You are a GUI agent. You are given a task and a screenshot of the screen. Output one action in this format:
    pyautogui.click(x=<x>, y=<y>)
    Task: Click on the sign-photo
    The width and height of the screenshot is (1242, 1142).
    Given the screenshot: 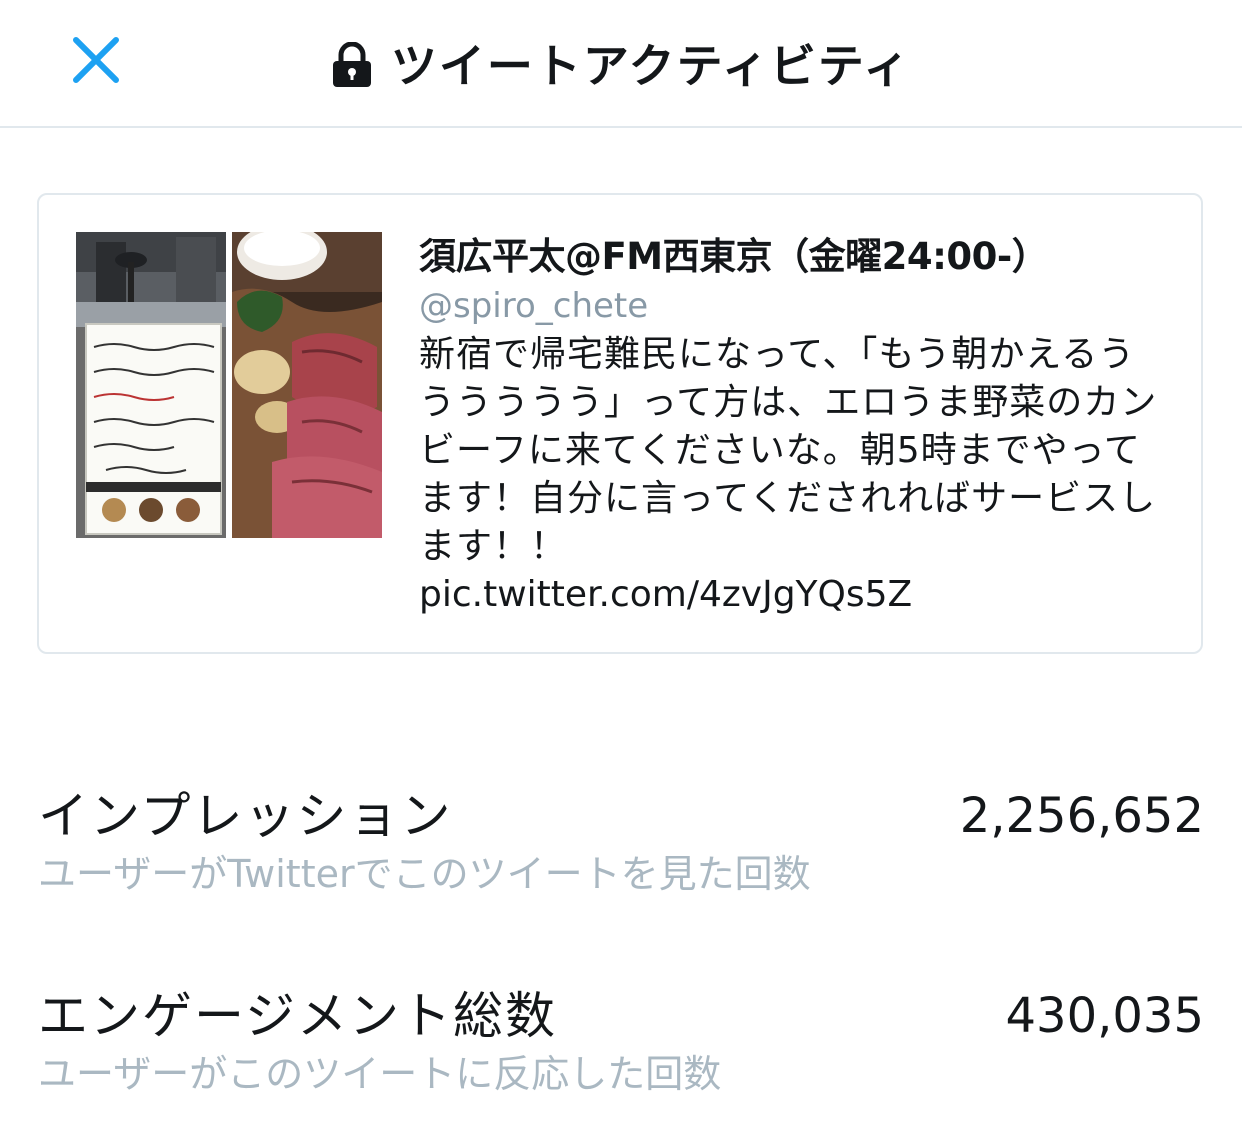 What is the action you would take?
    pyautogui.click(x=151, y=383)
    